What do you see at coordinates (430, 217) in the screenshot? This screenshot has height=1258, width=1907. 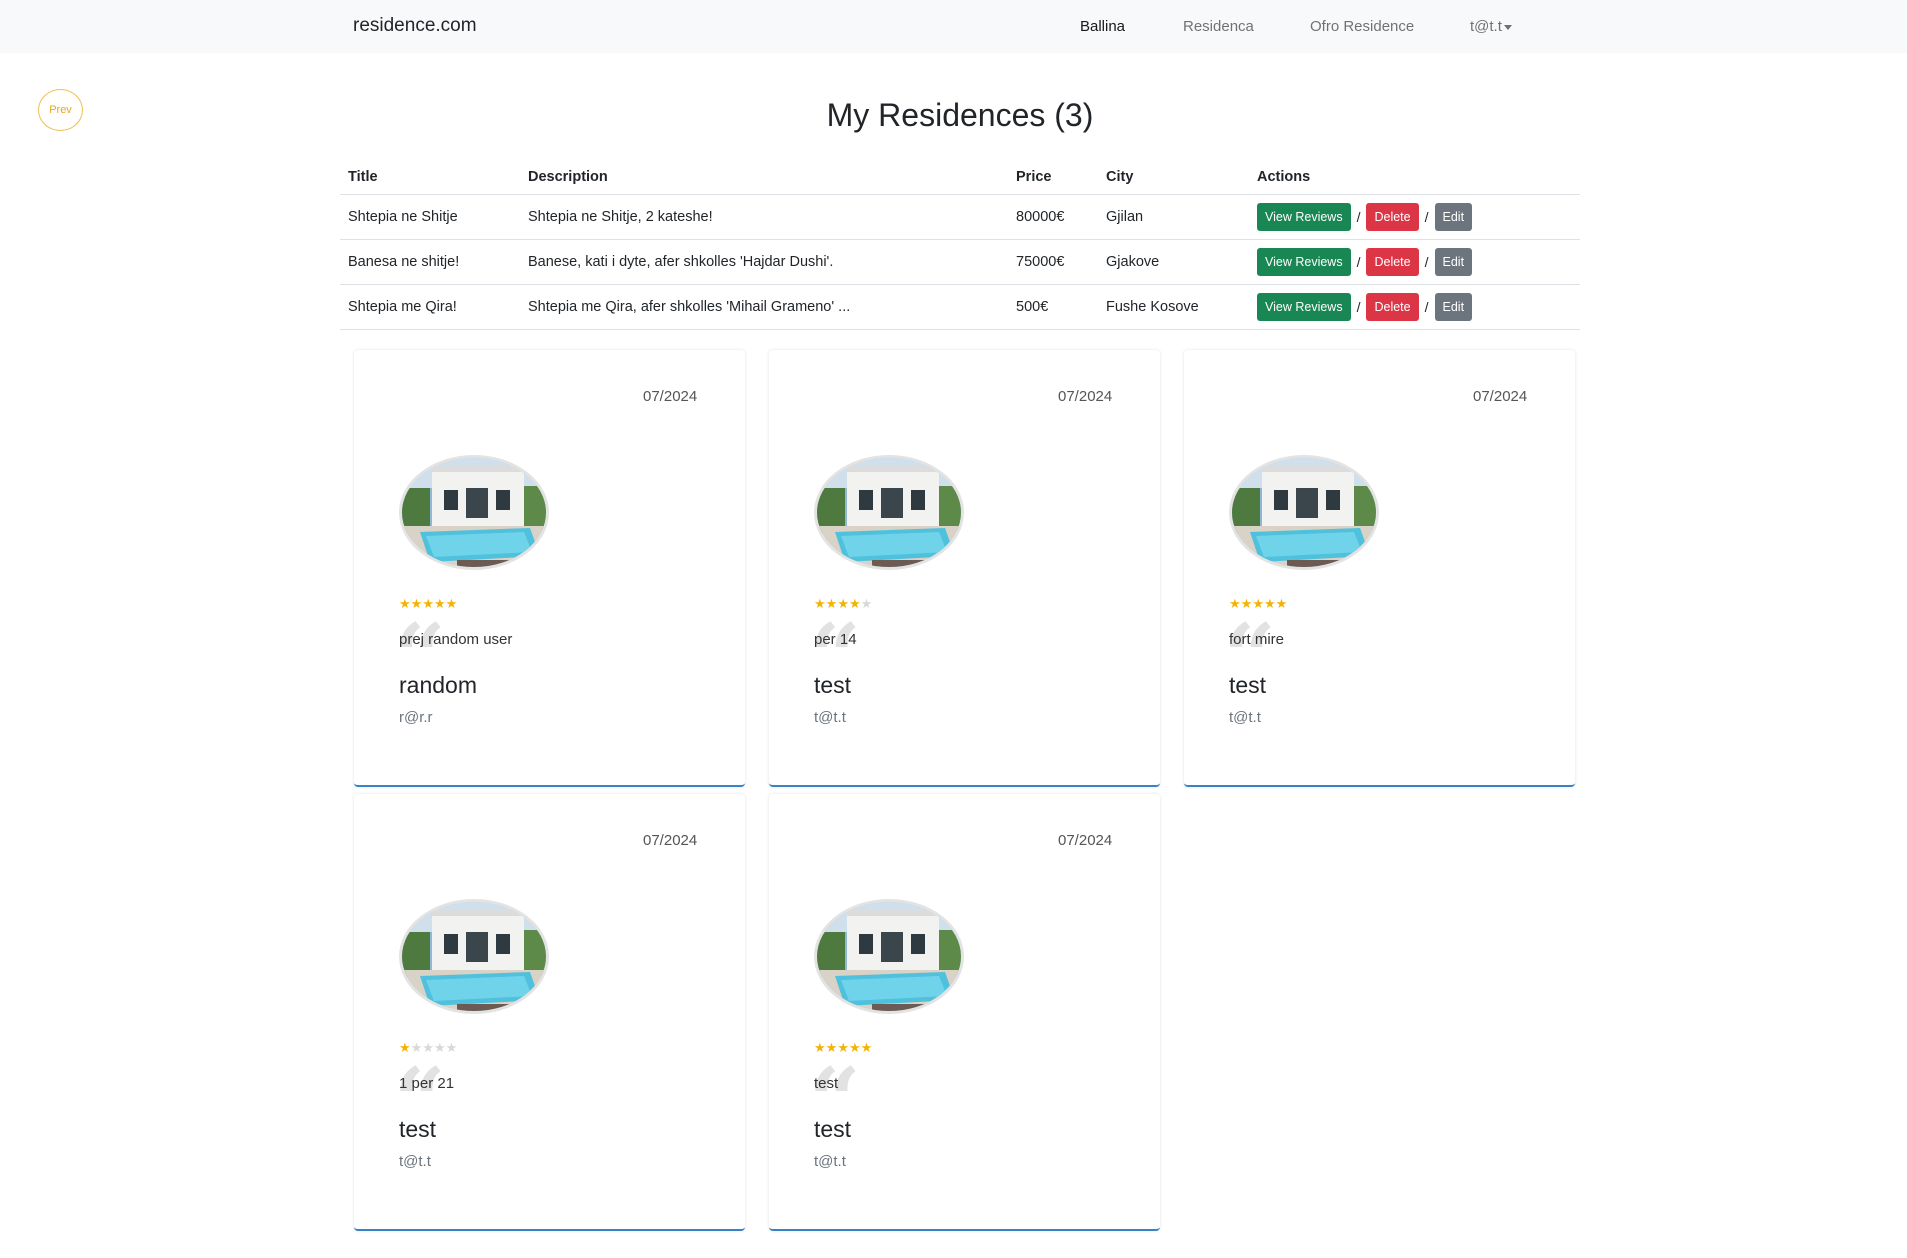 I see `cell-title: Shtepia ne Shitje` at bounding box center [430, 217].